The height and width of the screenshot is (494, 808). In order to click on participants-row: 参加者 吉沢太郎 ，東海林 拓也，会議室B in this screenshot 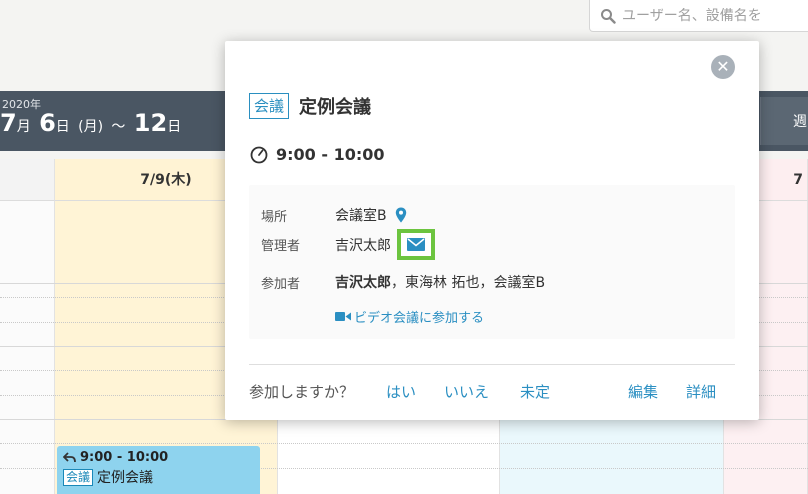, I will do `click(403, 282)`.